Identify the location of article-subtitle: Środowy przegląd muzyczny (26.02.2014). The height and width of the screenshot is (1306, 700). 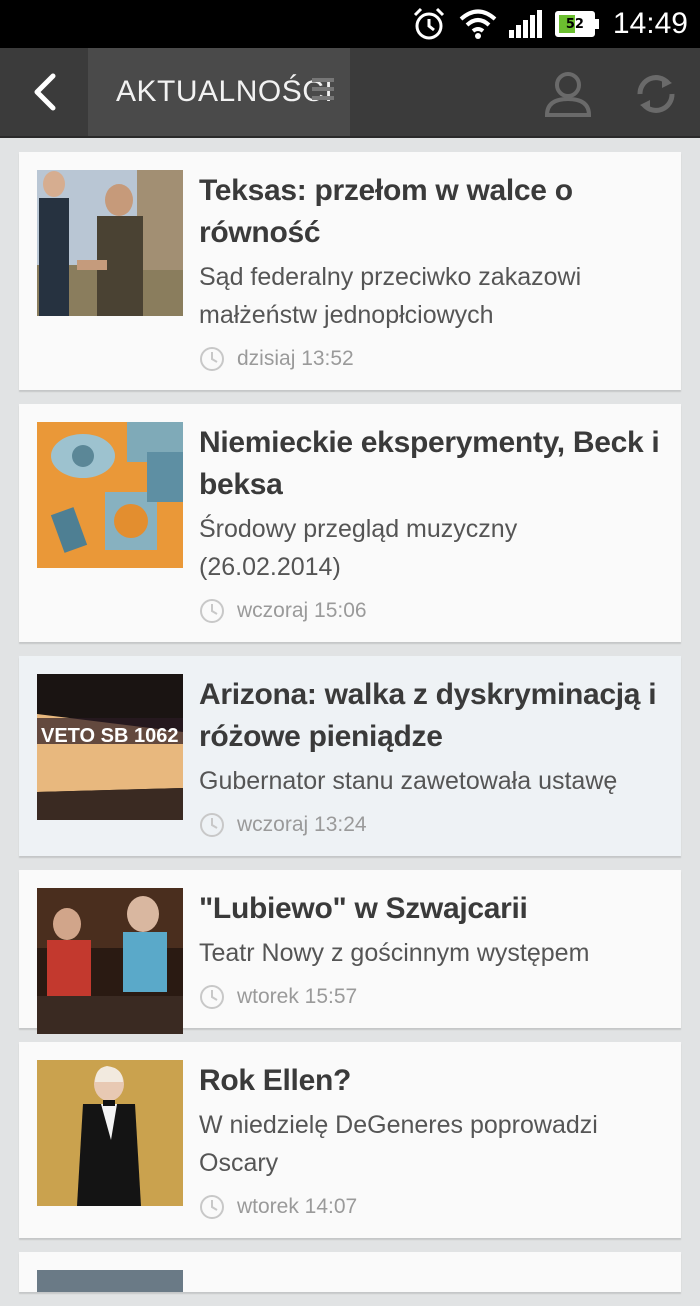
(358, 548).